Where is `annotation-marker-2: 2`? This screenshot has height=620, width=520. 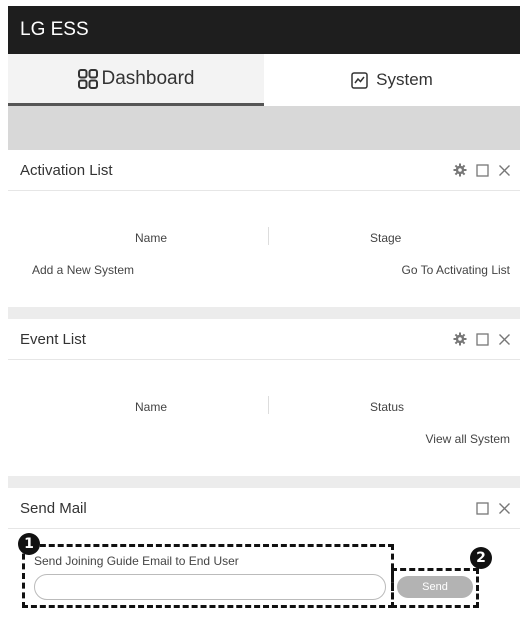
annotation-marker-2: 2 is located at coordinates (481, 558).